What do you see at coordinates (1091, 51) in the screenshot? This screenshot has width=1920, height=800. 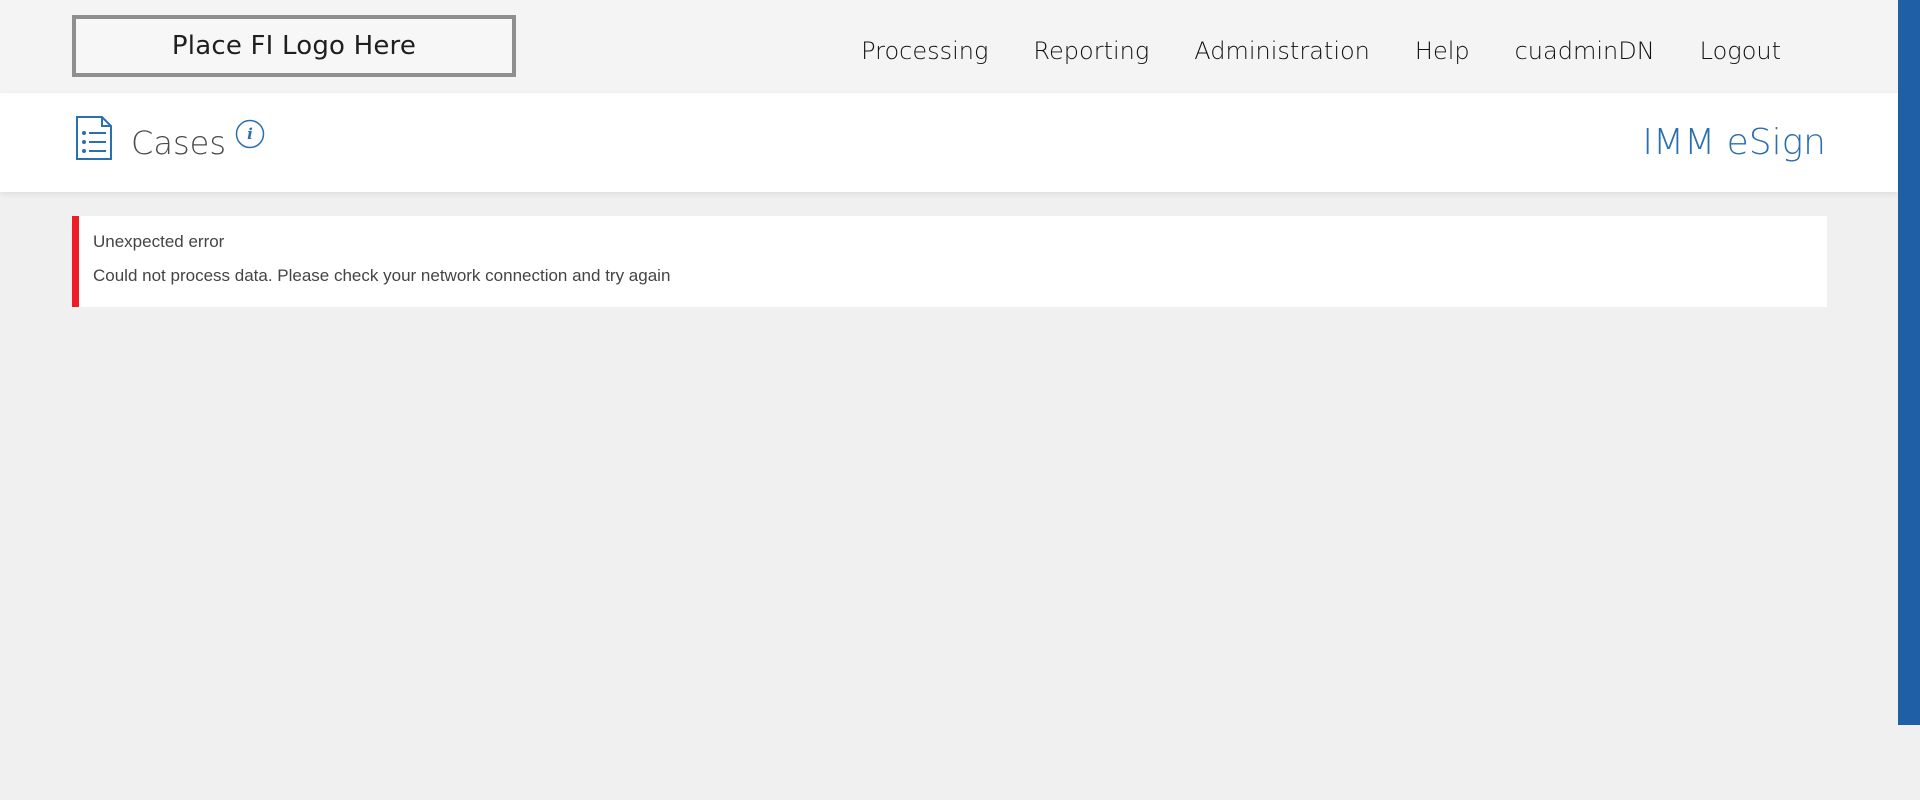 I see `nav-reporting: Reporting` at bounding box center [1091, 51].